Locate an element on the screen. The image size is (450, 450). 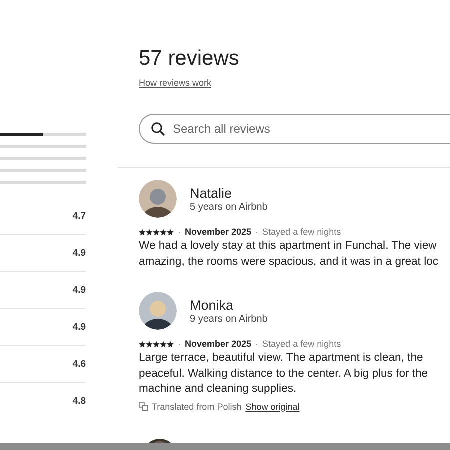
rating-value: 4.6 is located at coordinates (79, 364).